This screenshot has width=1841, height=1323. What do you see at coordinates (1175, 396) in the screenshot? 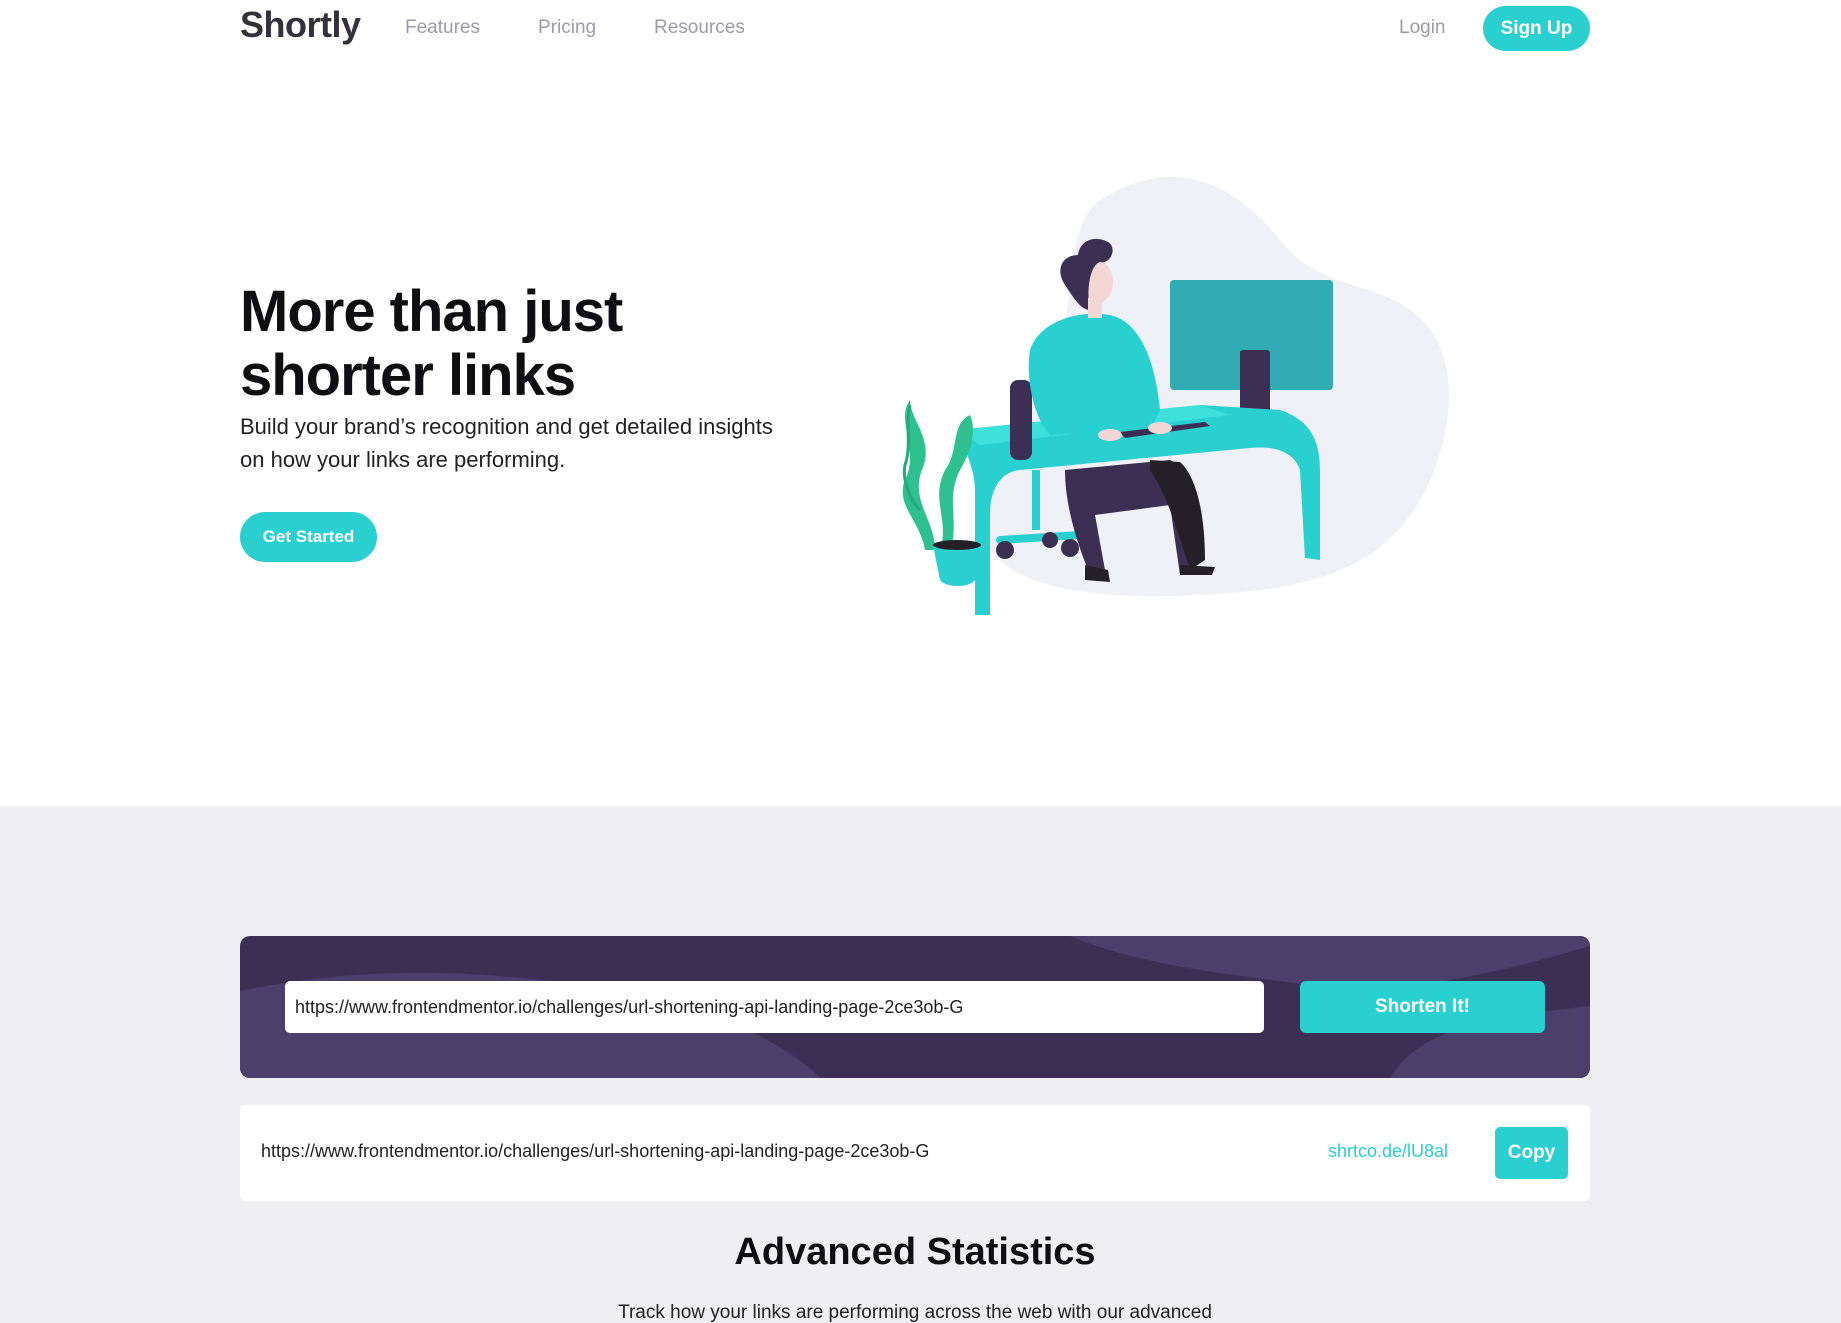
I see `working-illustration` at bounding box center [1175, 396].